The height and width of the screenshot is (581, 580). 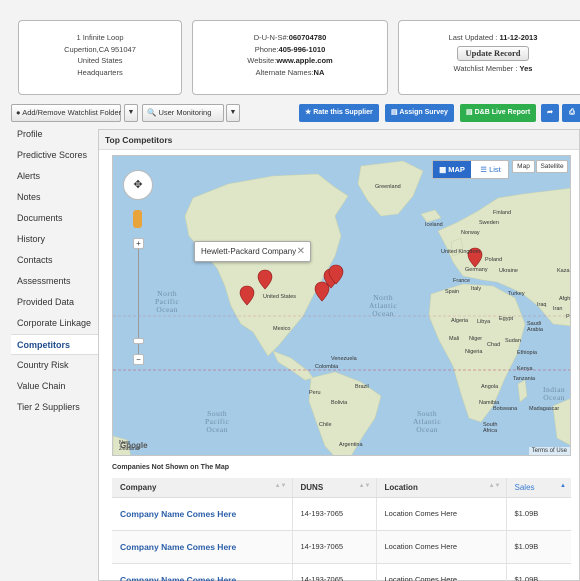 I want to click on competitor-marker, so click(x=322, y=291).